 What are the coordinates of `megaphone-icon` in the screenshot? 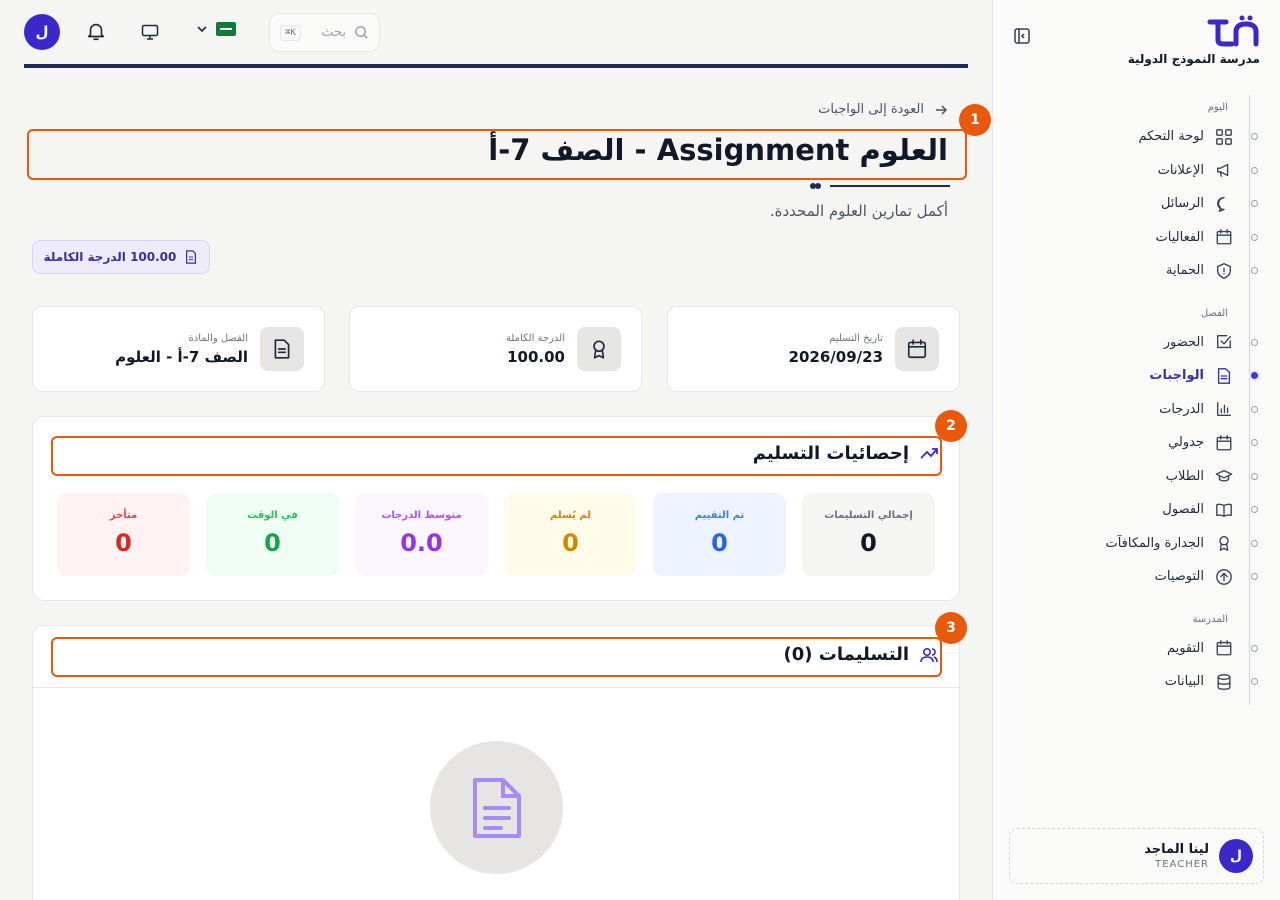 It's located at (1224, 170).